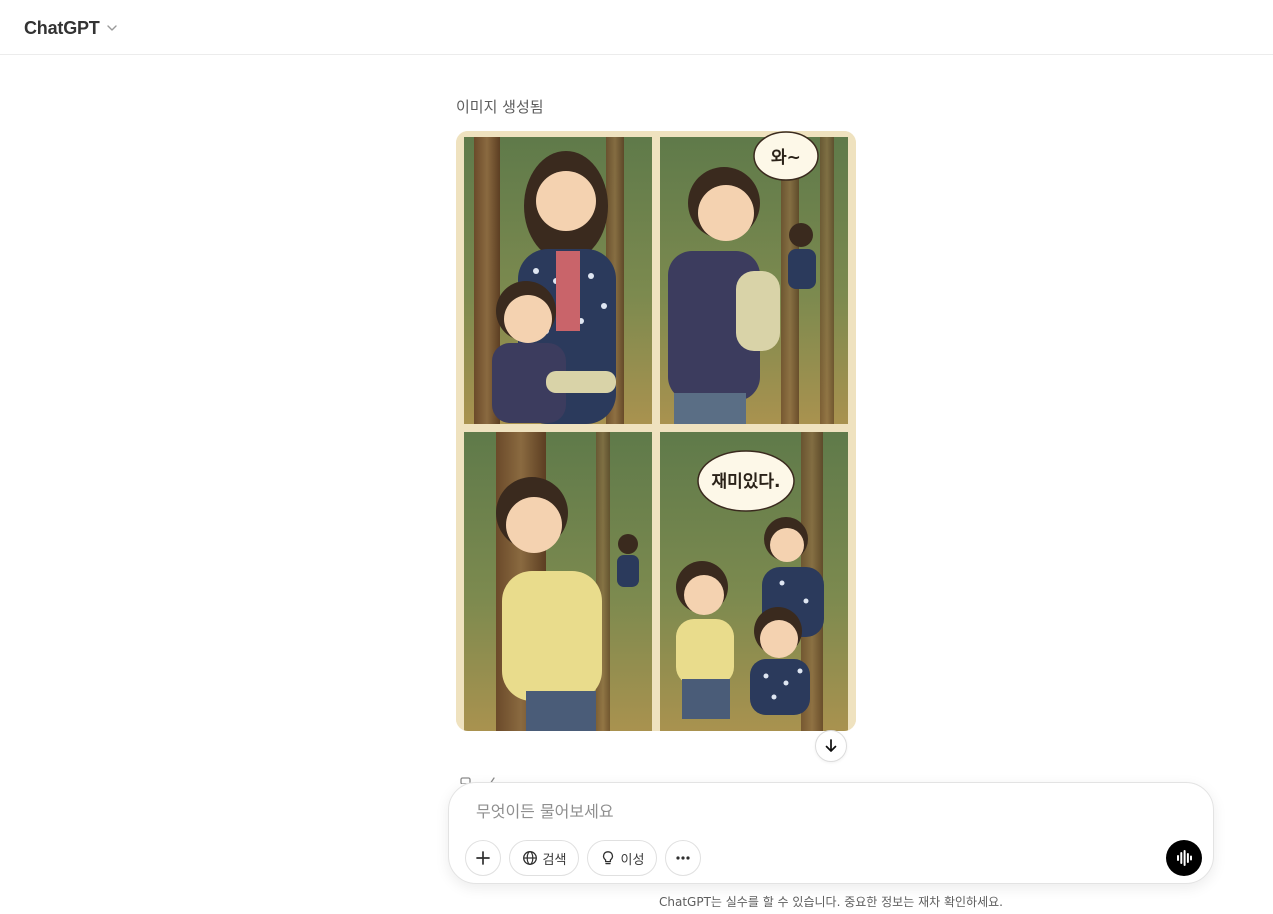 The image size is (1273, 914). Describe the element at coordinates (554, 860) in the screenshot. I see `search-label: 검색` at that location.